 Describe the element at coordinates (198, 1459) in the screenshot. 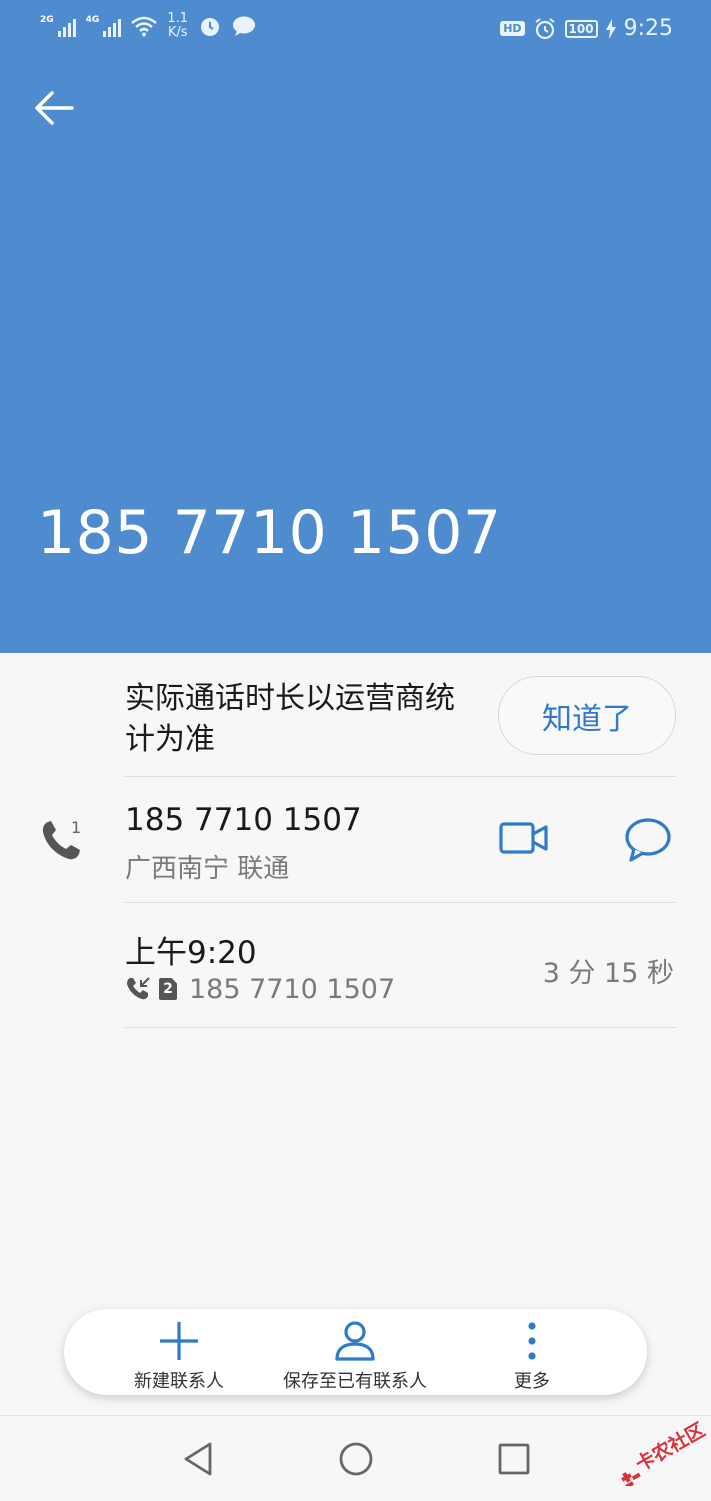

I see `nav-back-icon` at that location.